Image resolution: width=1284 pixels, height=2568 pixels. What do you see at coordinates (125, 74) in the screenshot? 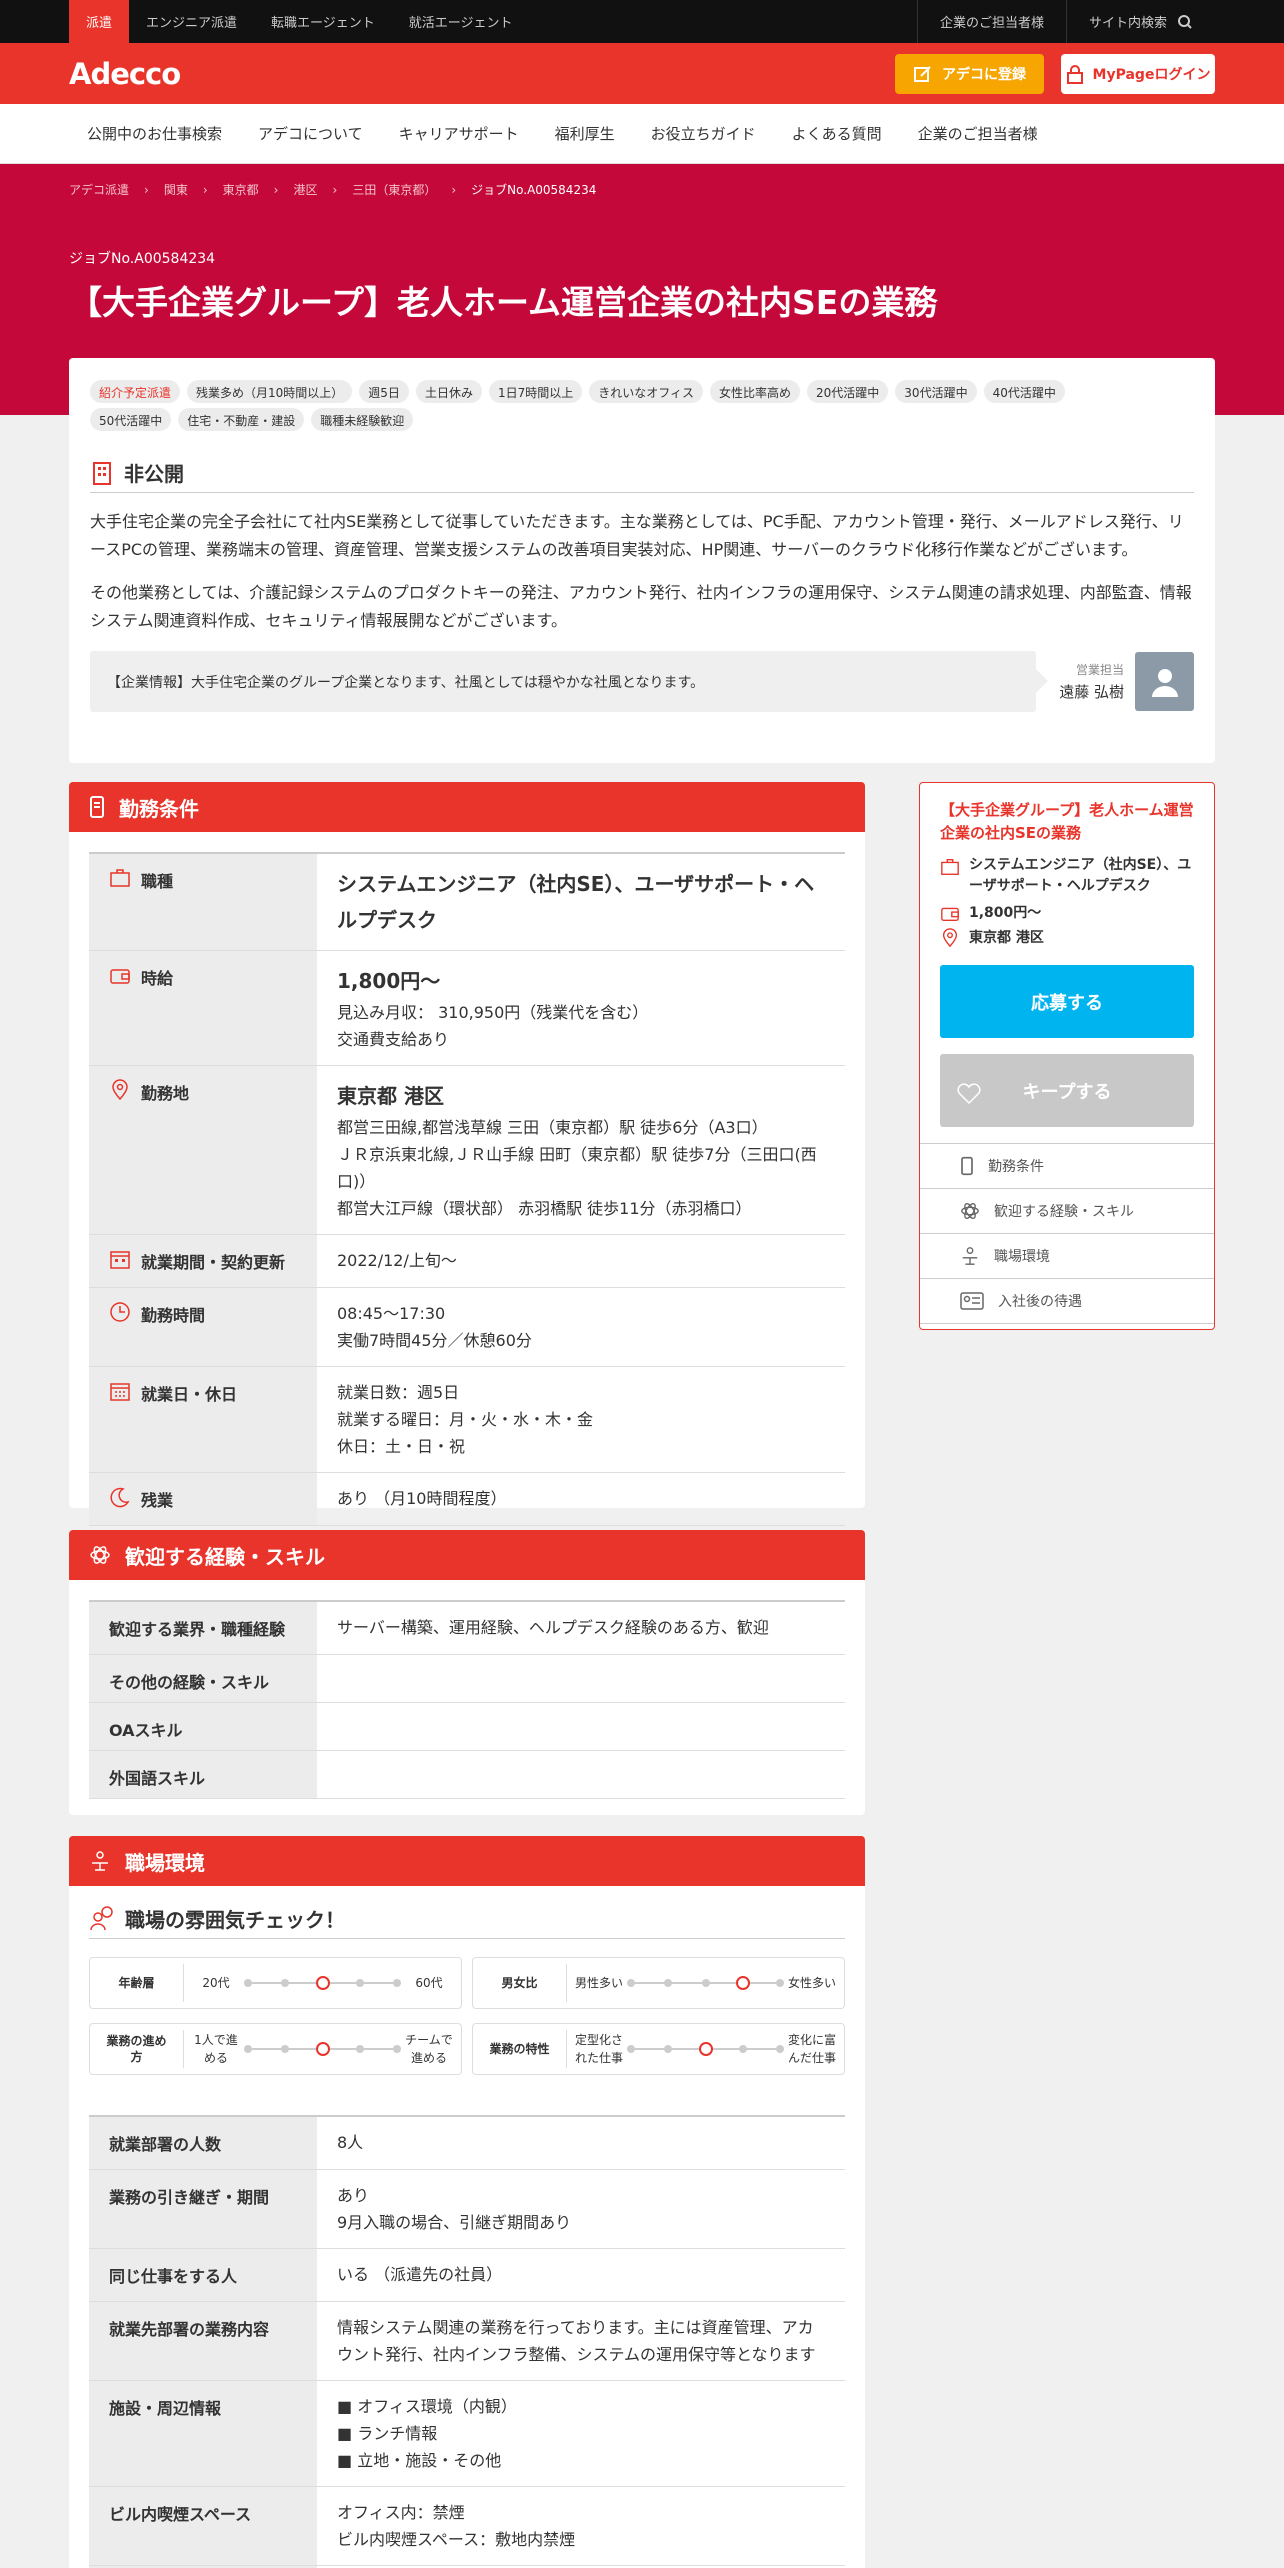
I see `adecco-logo: Adecco` at bounding box center [125, 74].